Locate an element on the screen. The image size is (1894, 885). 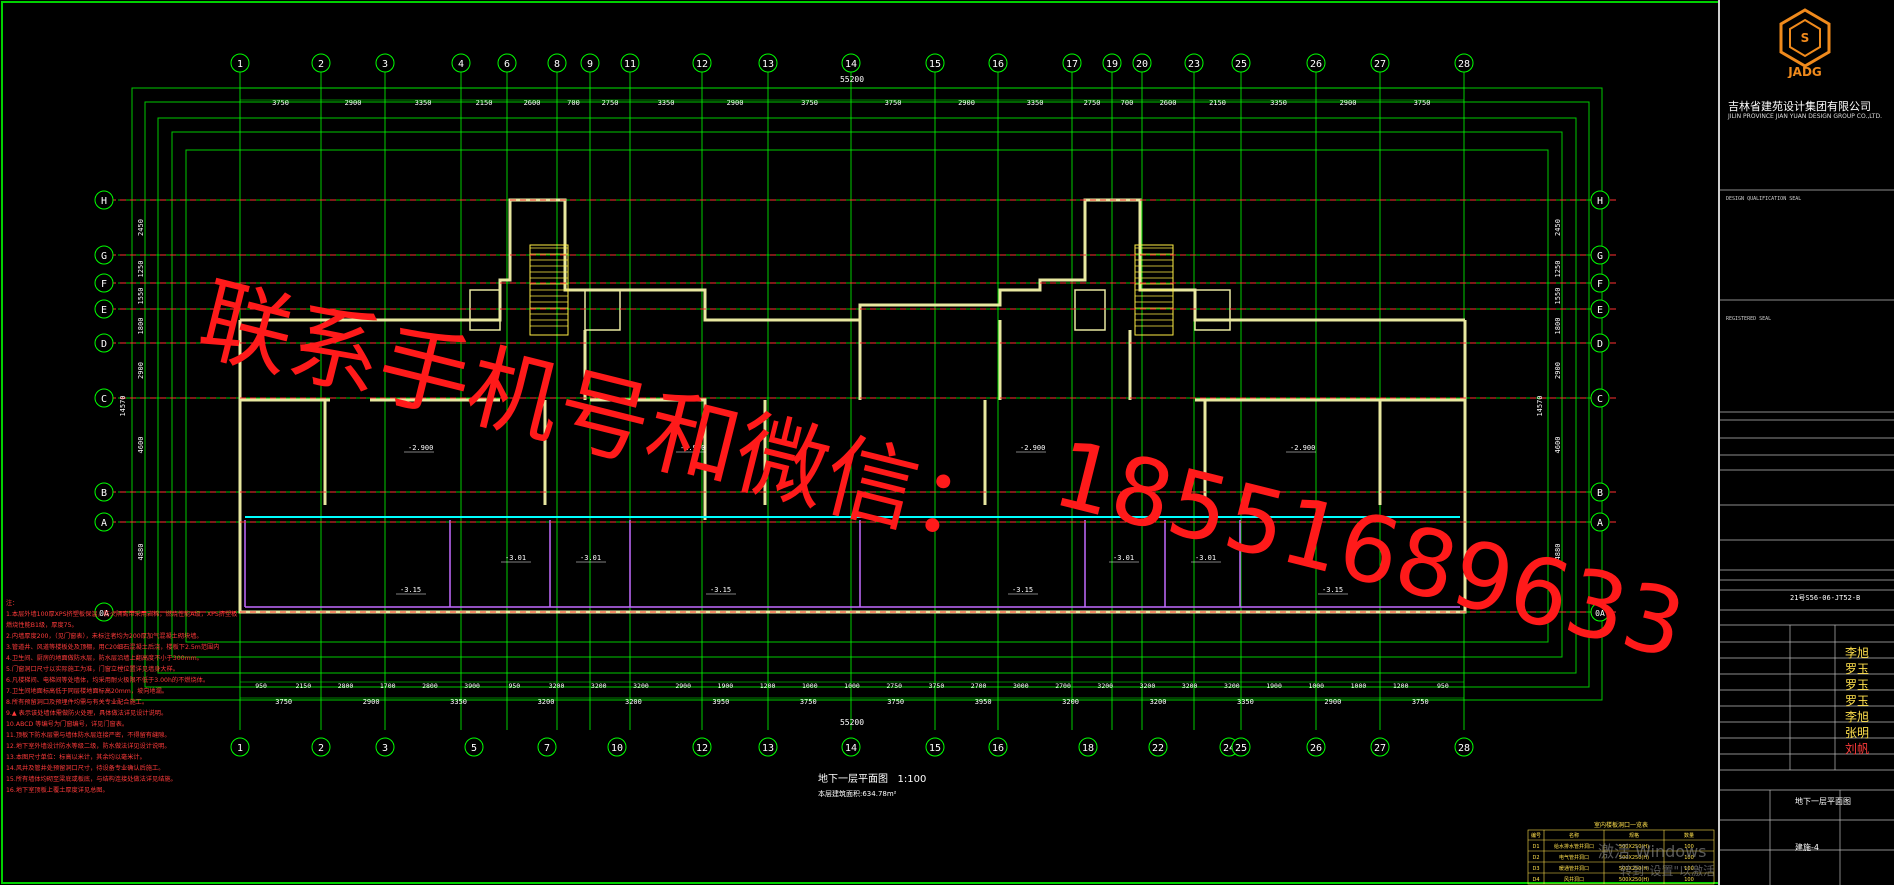
schedule-header: 名称 is located at coordinates (1574, 835).